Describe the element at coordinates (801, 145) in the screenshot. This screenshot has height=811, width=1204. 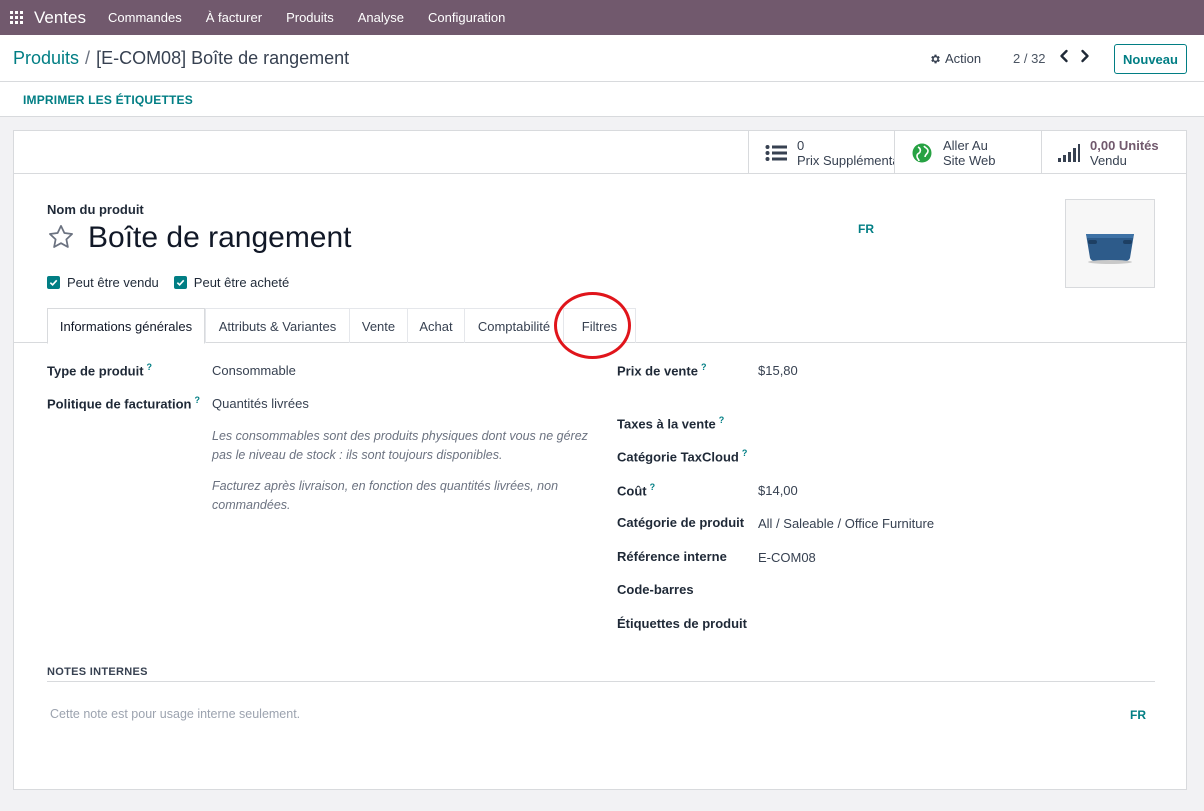
I see `extra-prices-count: 0` at that location.